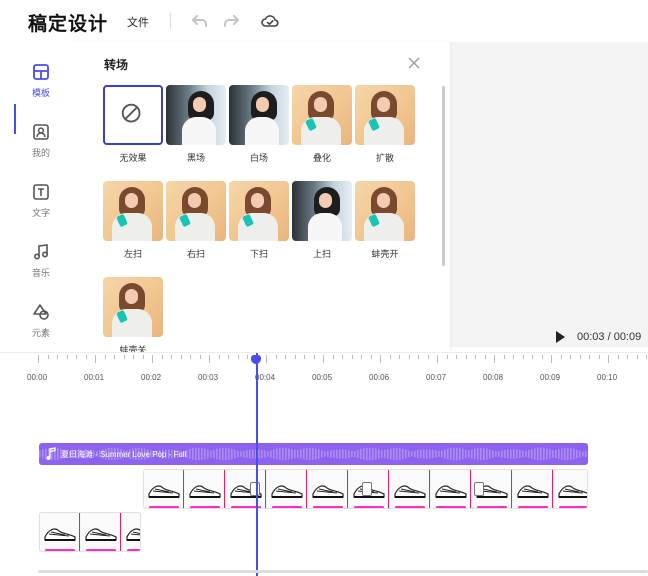  I want to click on sidebar-item-label: 模板, so click(40, 94).